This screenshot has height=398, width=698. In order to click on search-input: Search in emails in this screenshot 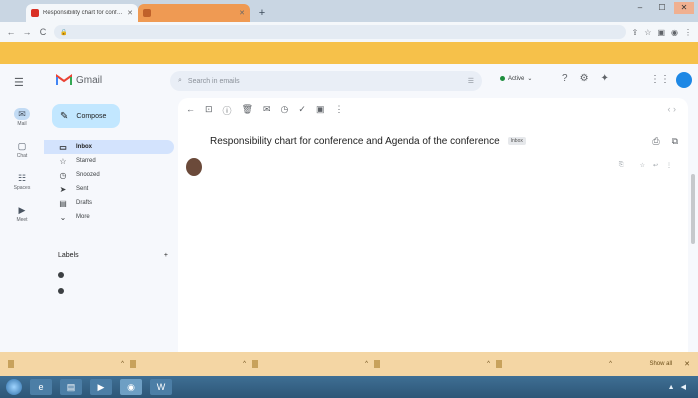, I will do `click(325, 81)`.